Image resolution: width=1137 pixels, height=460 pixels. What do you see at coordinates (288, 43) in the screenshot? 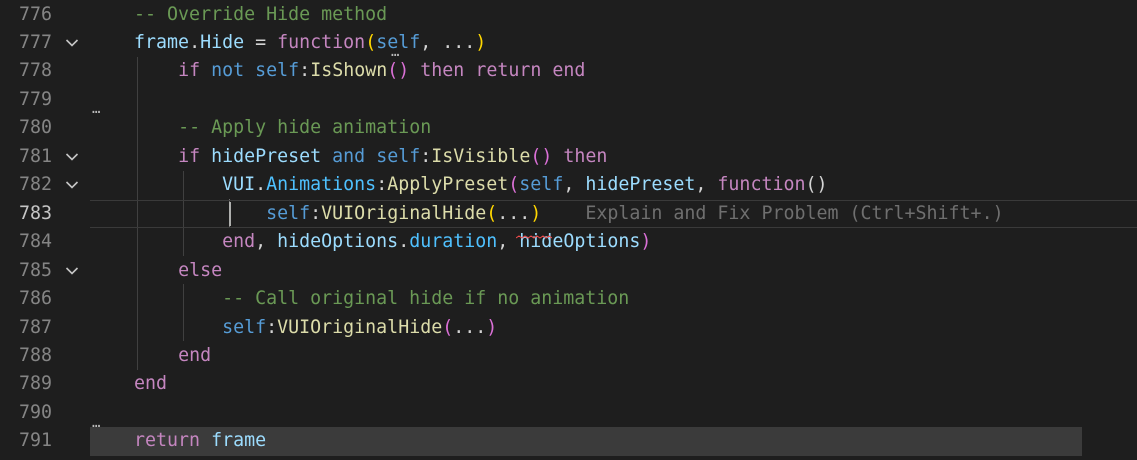
I see `code-text: frame.Hide = function(self, ...)` at bounding box center [288, 43].